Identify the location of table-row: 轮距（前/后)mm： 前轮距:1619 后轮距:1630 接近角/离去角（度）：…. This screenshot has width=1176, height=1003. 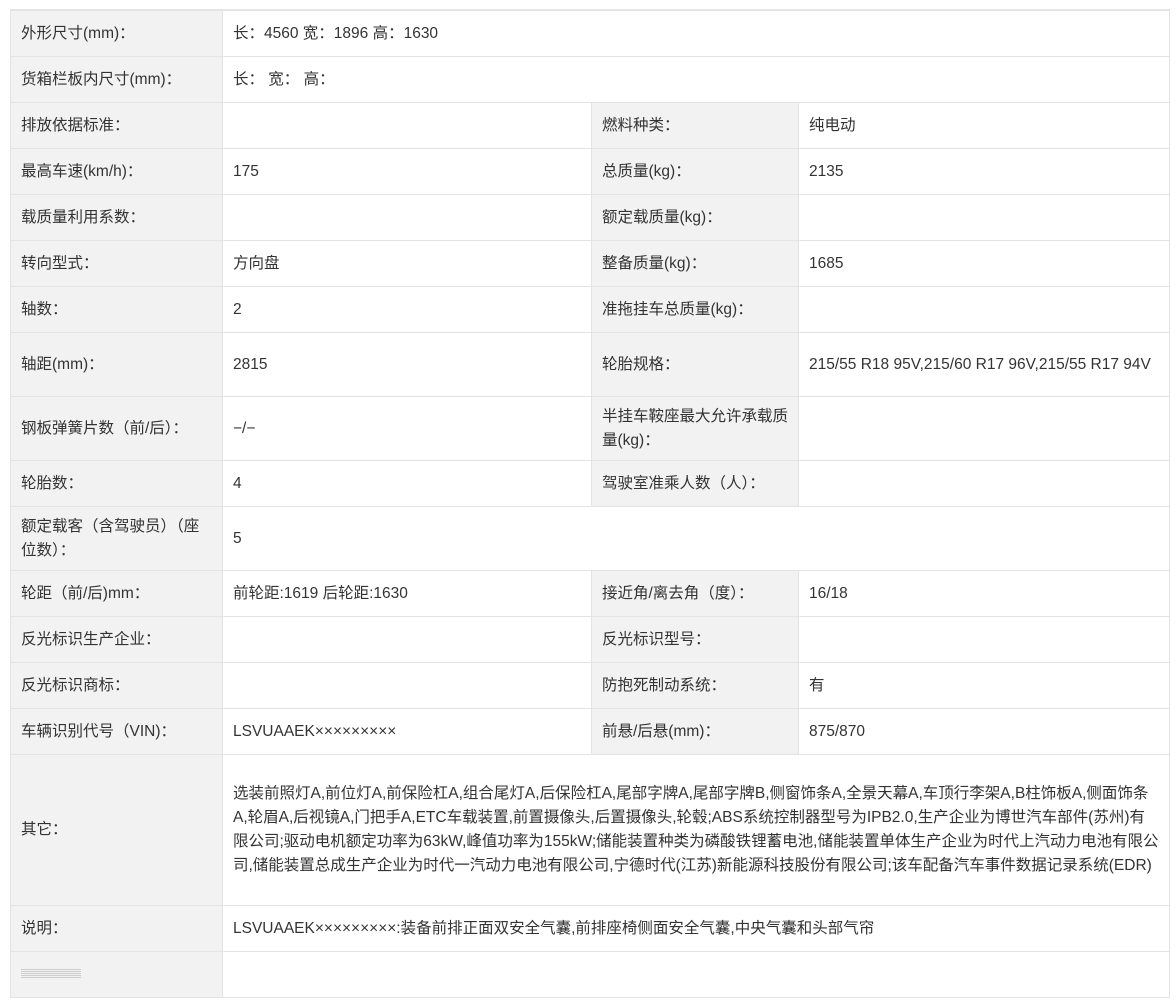
(590, 593).